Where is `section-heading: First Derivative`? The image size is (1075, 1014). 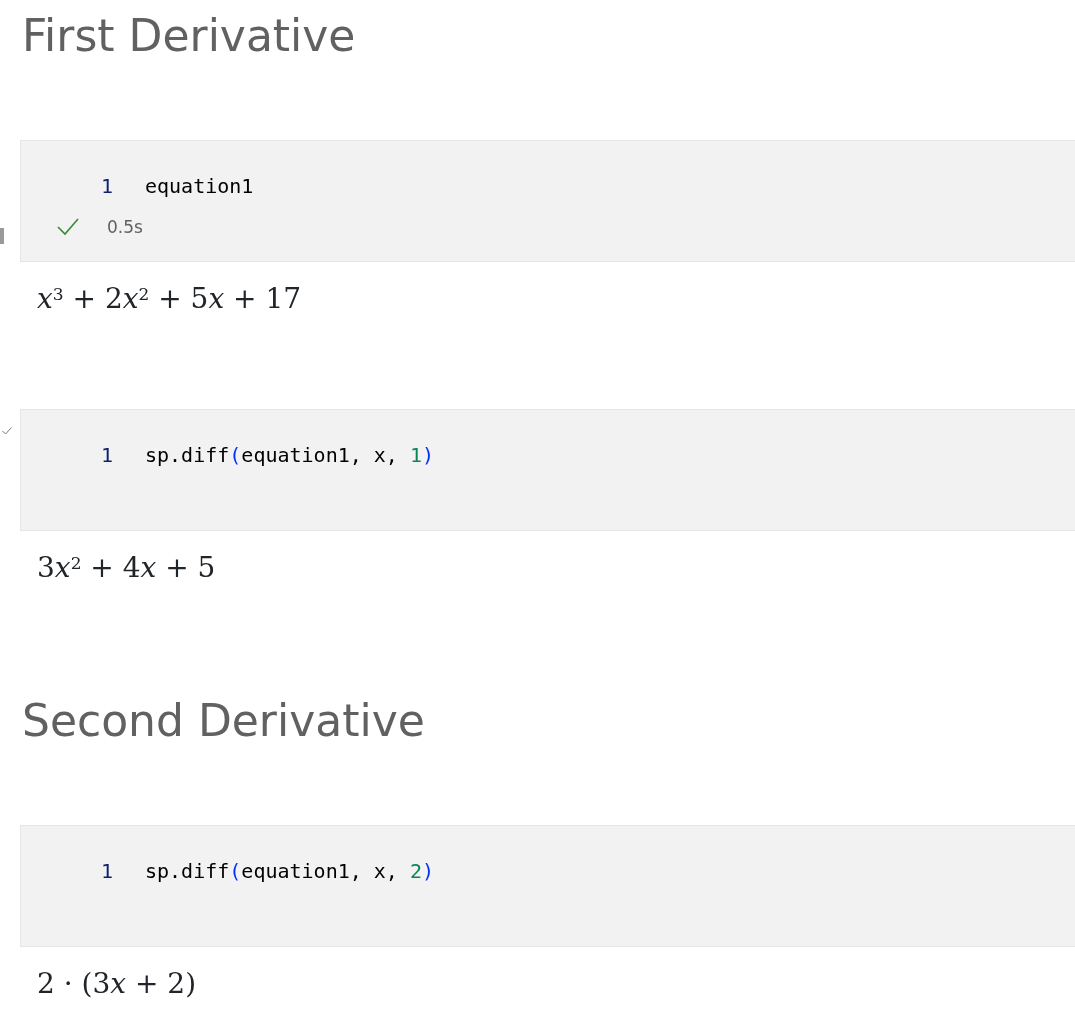
section-heading: First Derivative is located at coordinates (189, 36).